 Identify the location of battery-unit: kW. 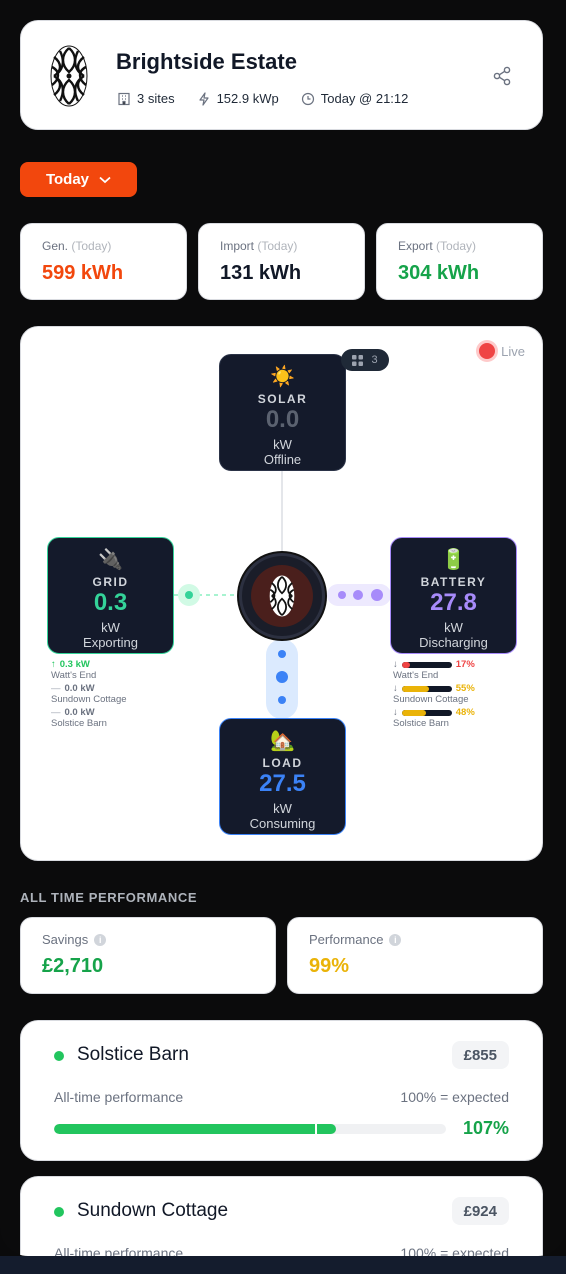
(453, 627).